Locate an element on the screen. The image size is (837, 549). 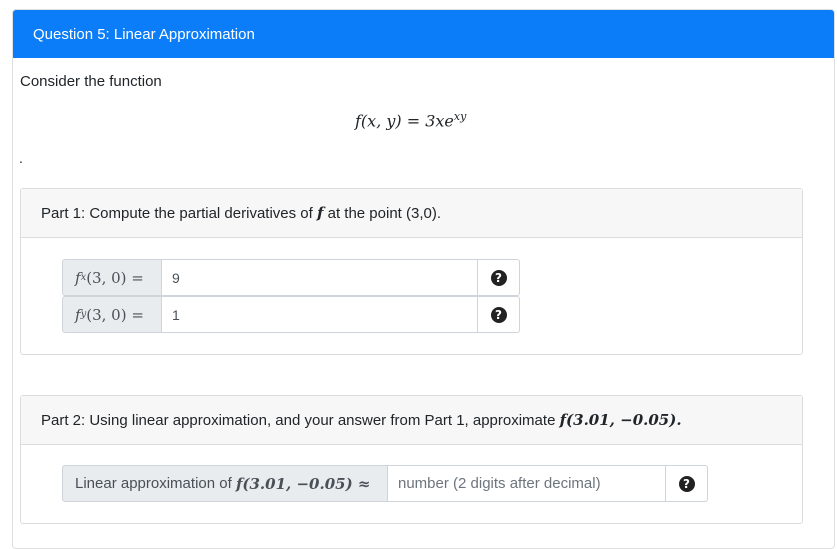
linear-approx-label: Linear approximation of f(3.01, −0.05) ≈ is located at coordinates (225, 483).